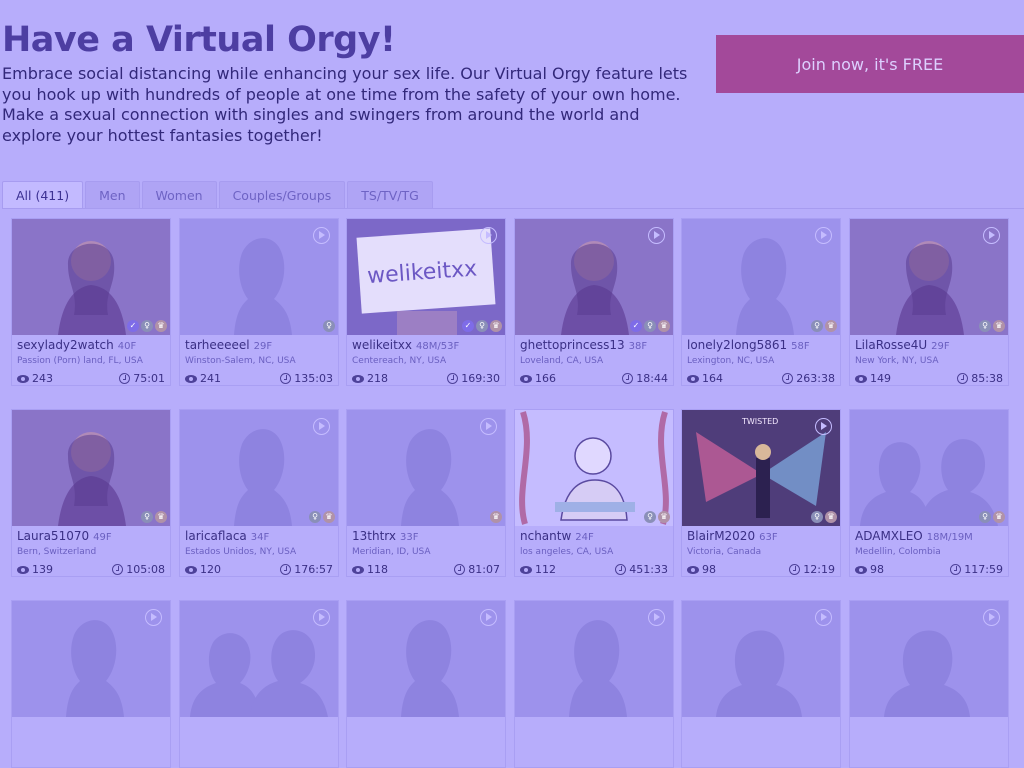 This screenshot has width=1024, height=768. Describe the element at coordinates (949, 537) in the screenshot. I see `profile-age: 18M/19M` at that location.